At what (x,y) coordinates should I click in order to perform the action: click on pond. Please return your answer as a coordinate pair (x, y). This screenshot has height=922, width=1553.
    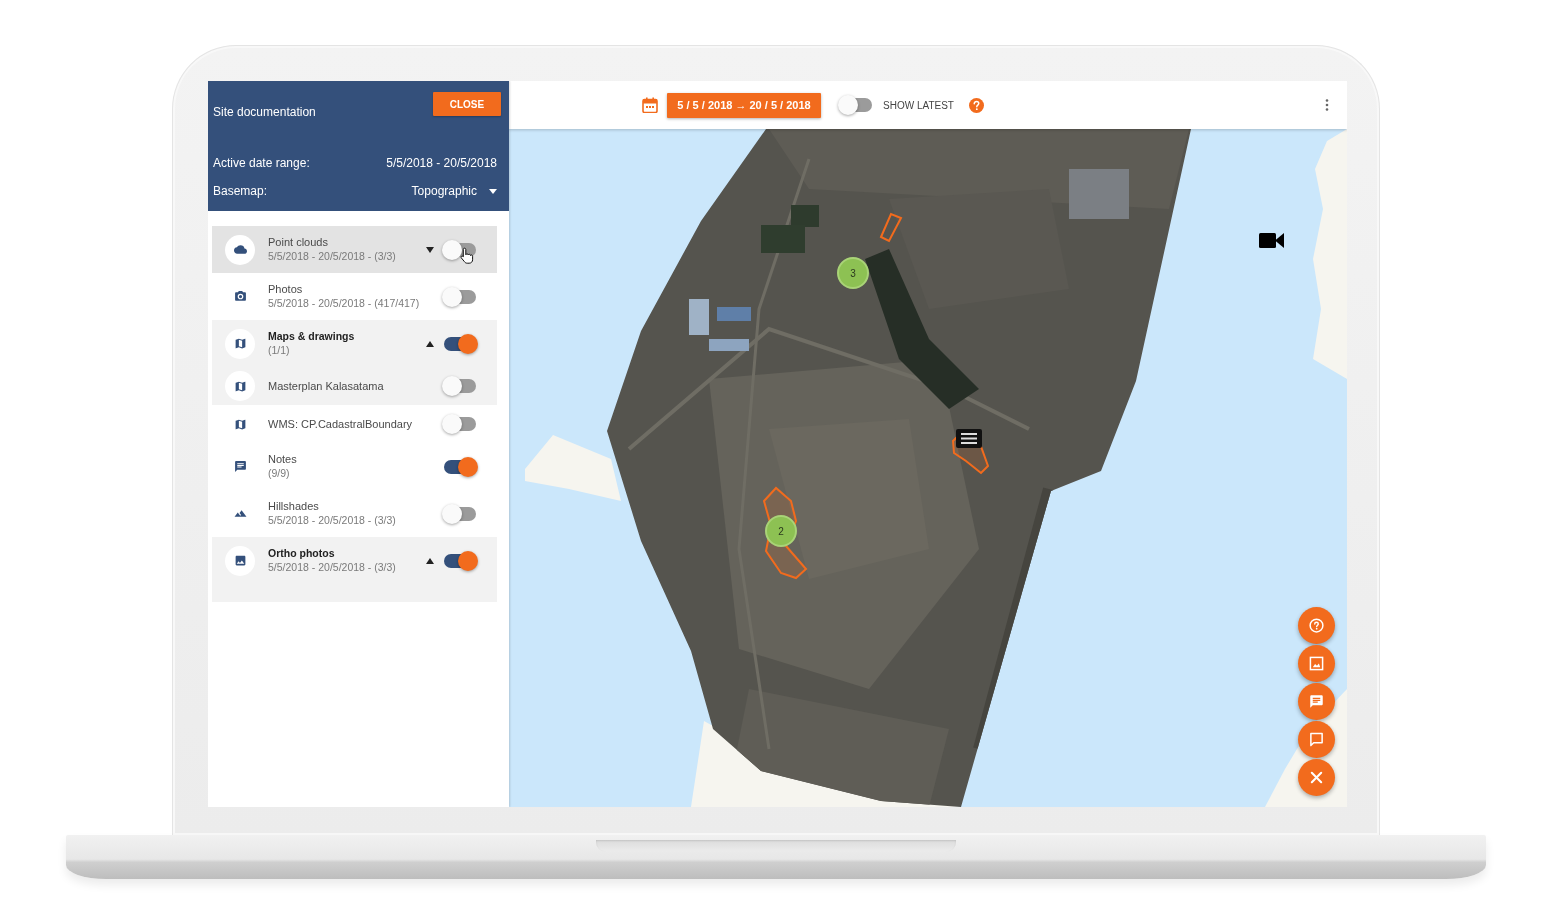
    Looking at the image, I should click on (790, 229).